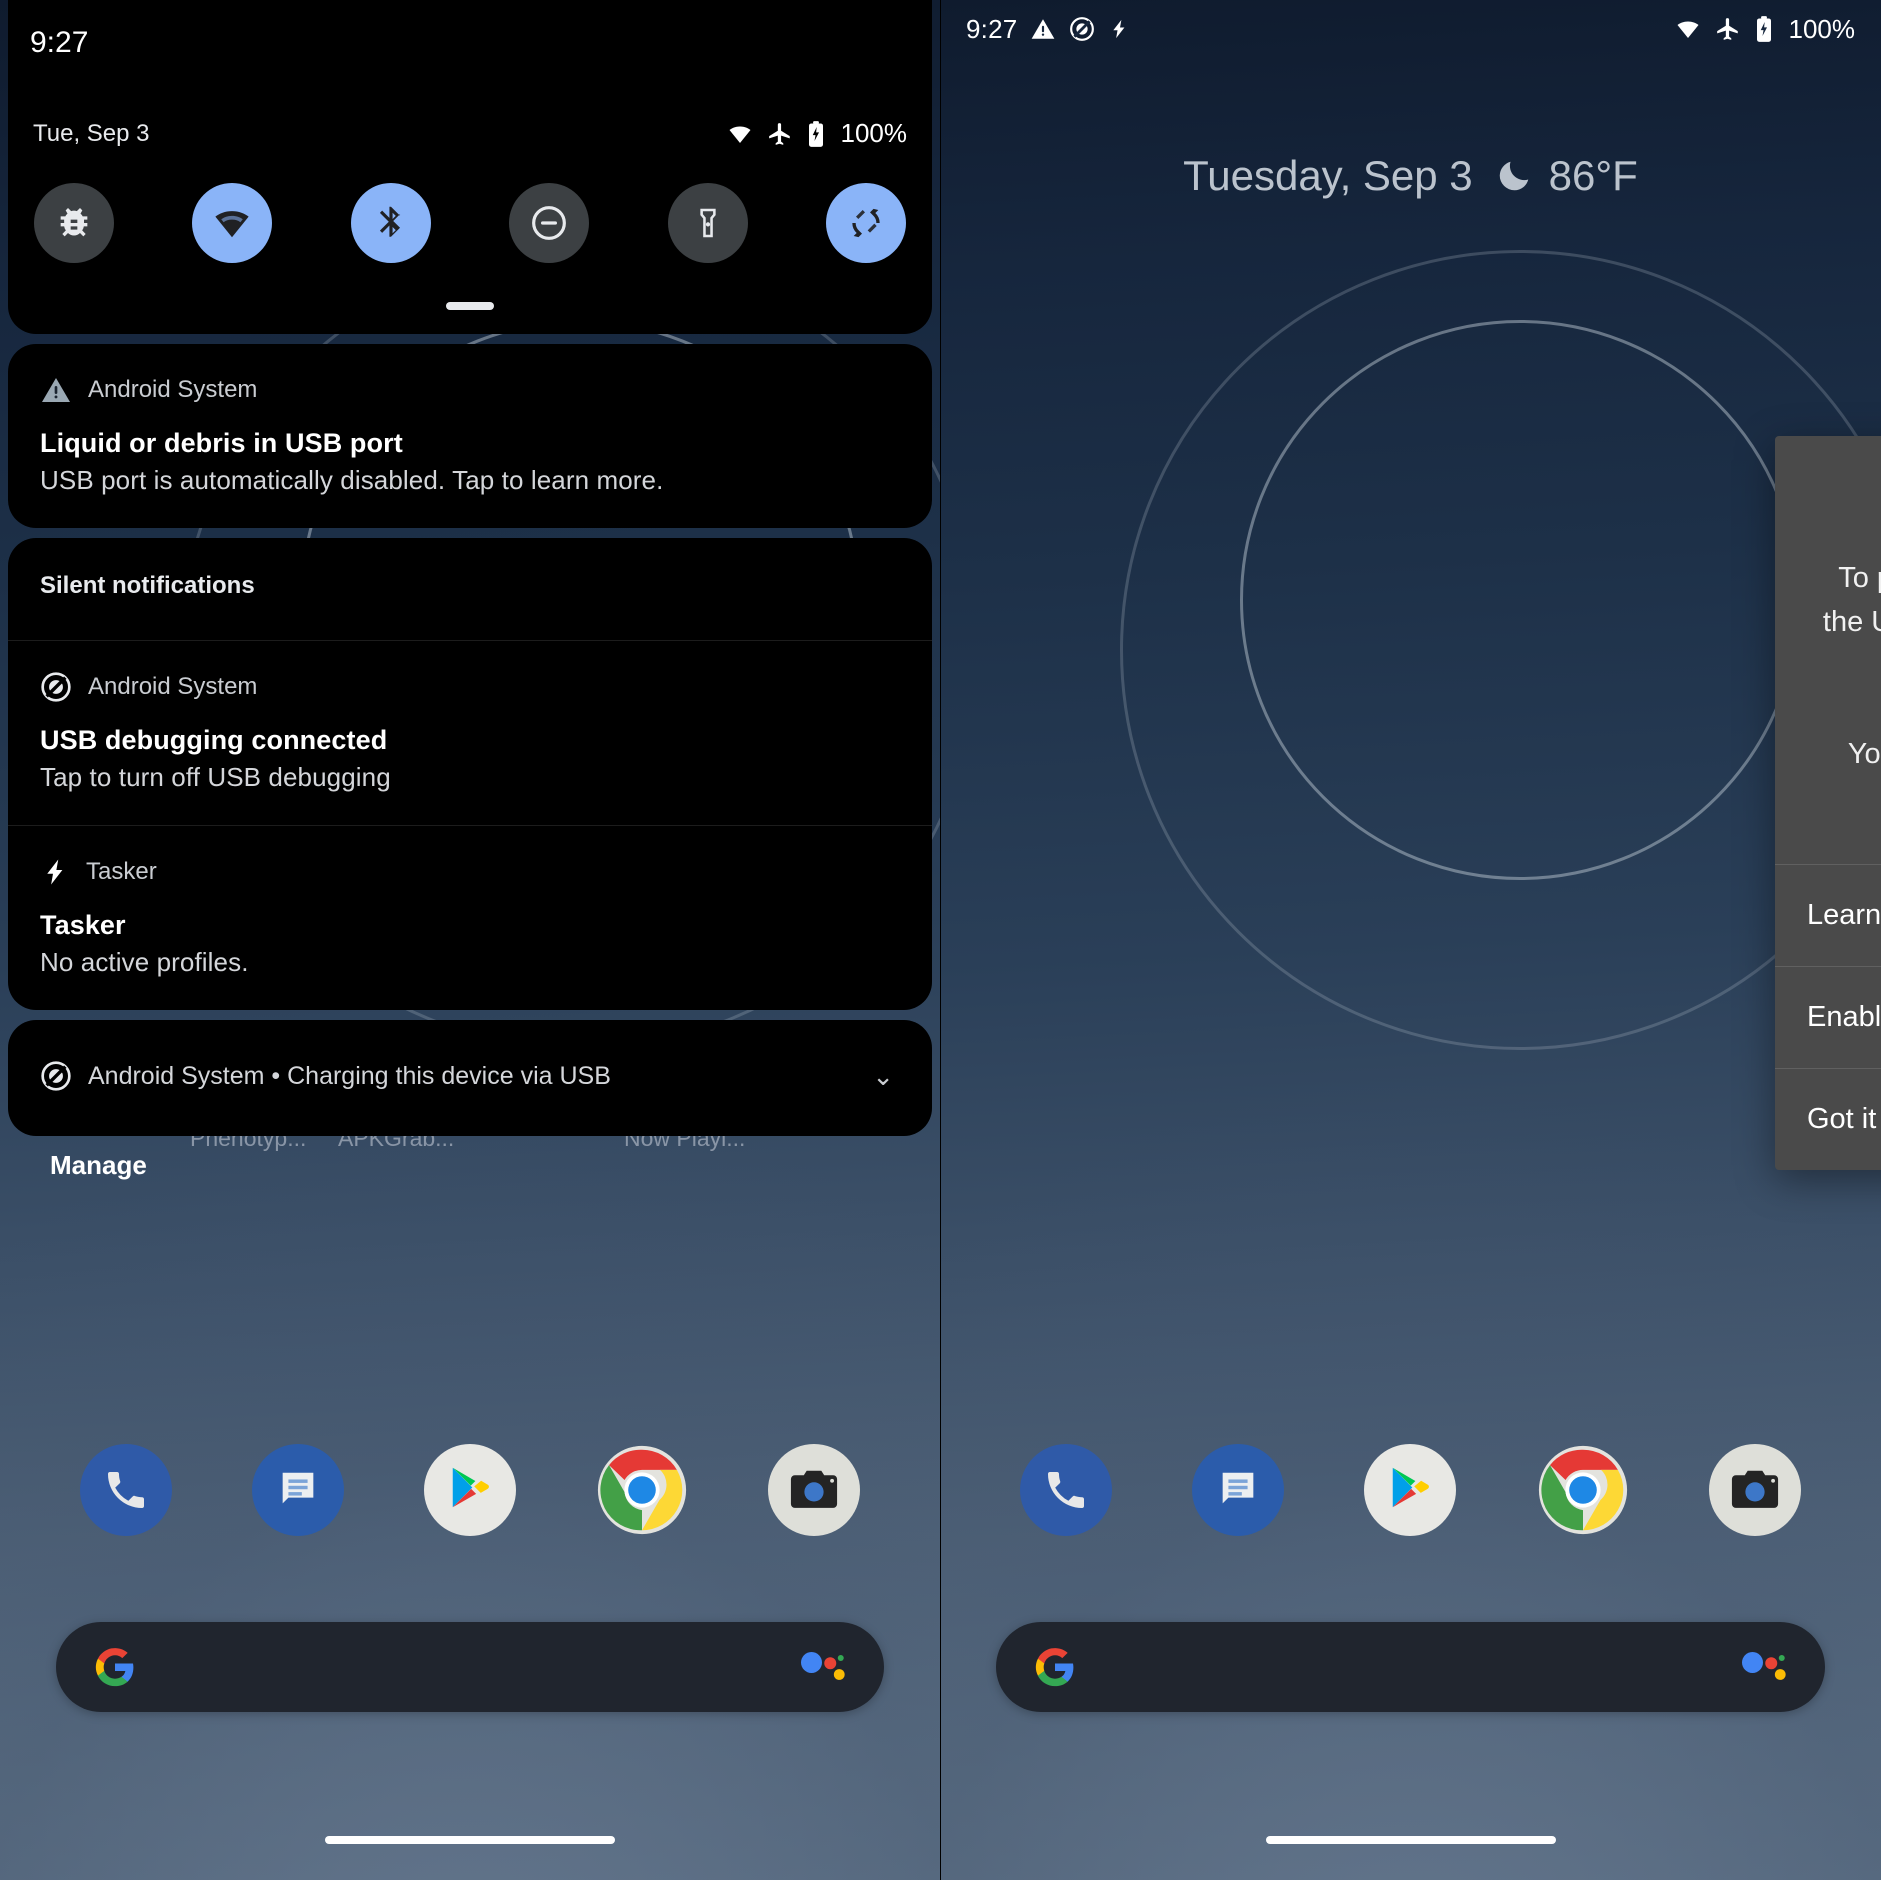 The width and height of the screenshot is (1881, 1880). What do you see at coordinates (1593, 175) in the screenshot?
I see `home-temperature-label: 86°F` at bounding box center [1593, 175].